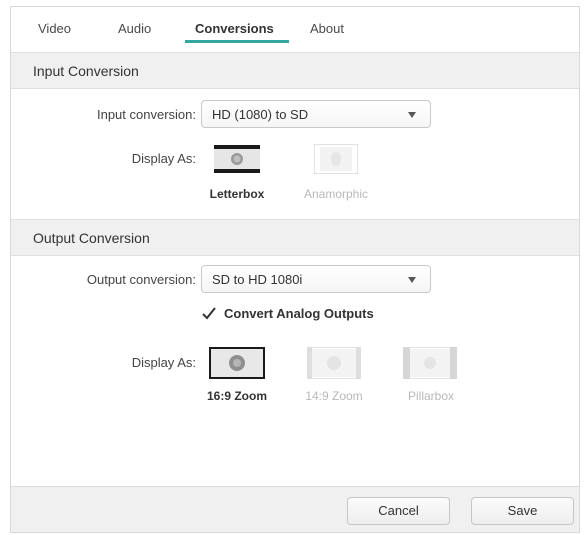 This screenshot has width=585, height=535. Describe the element at coordinates (327, 28) in the screenshot. I see `tab-about: About` at that location.